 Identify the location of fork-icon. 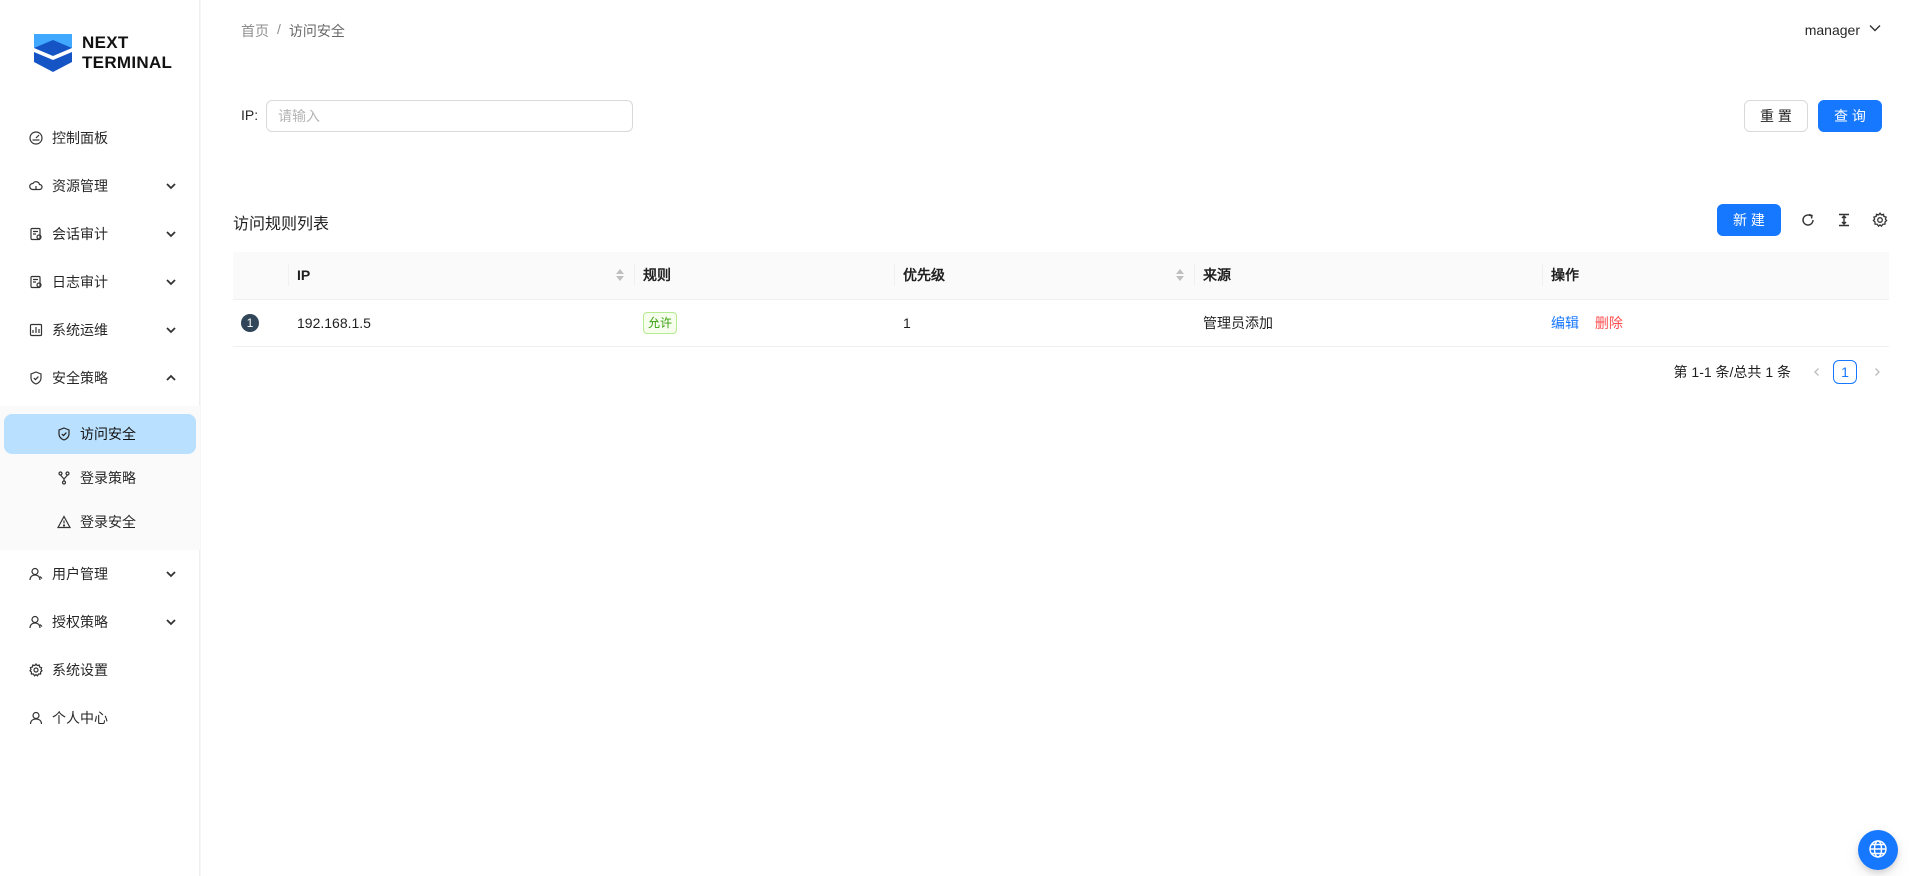
(64, 478).